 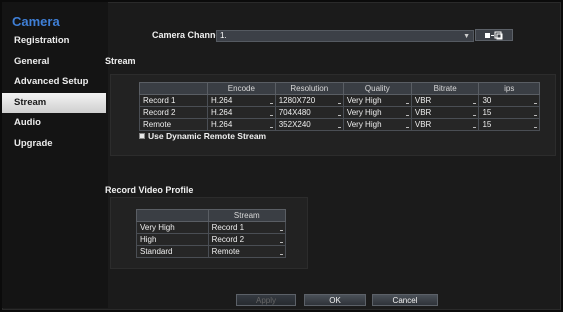 What do you see at coordinates (309, 88) in the screenshot?
I see `table-header: Resolution` at bounding box center [309, 88].